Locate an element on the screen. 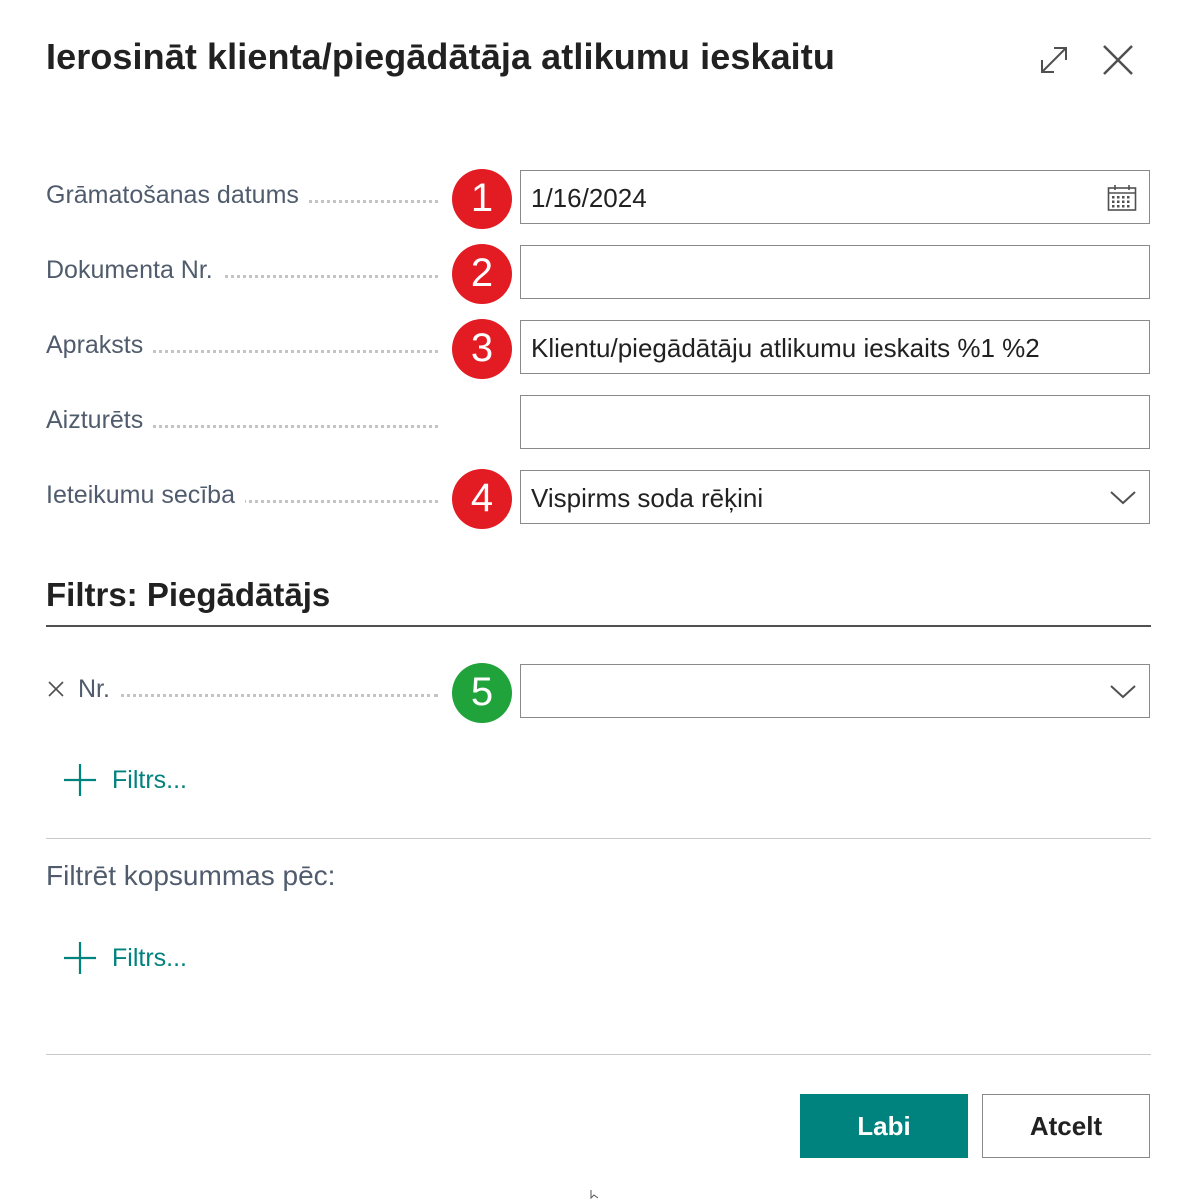  mouse-cursor-icon is located at coordinates (596, 1195).